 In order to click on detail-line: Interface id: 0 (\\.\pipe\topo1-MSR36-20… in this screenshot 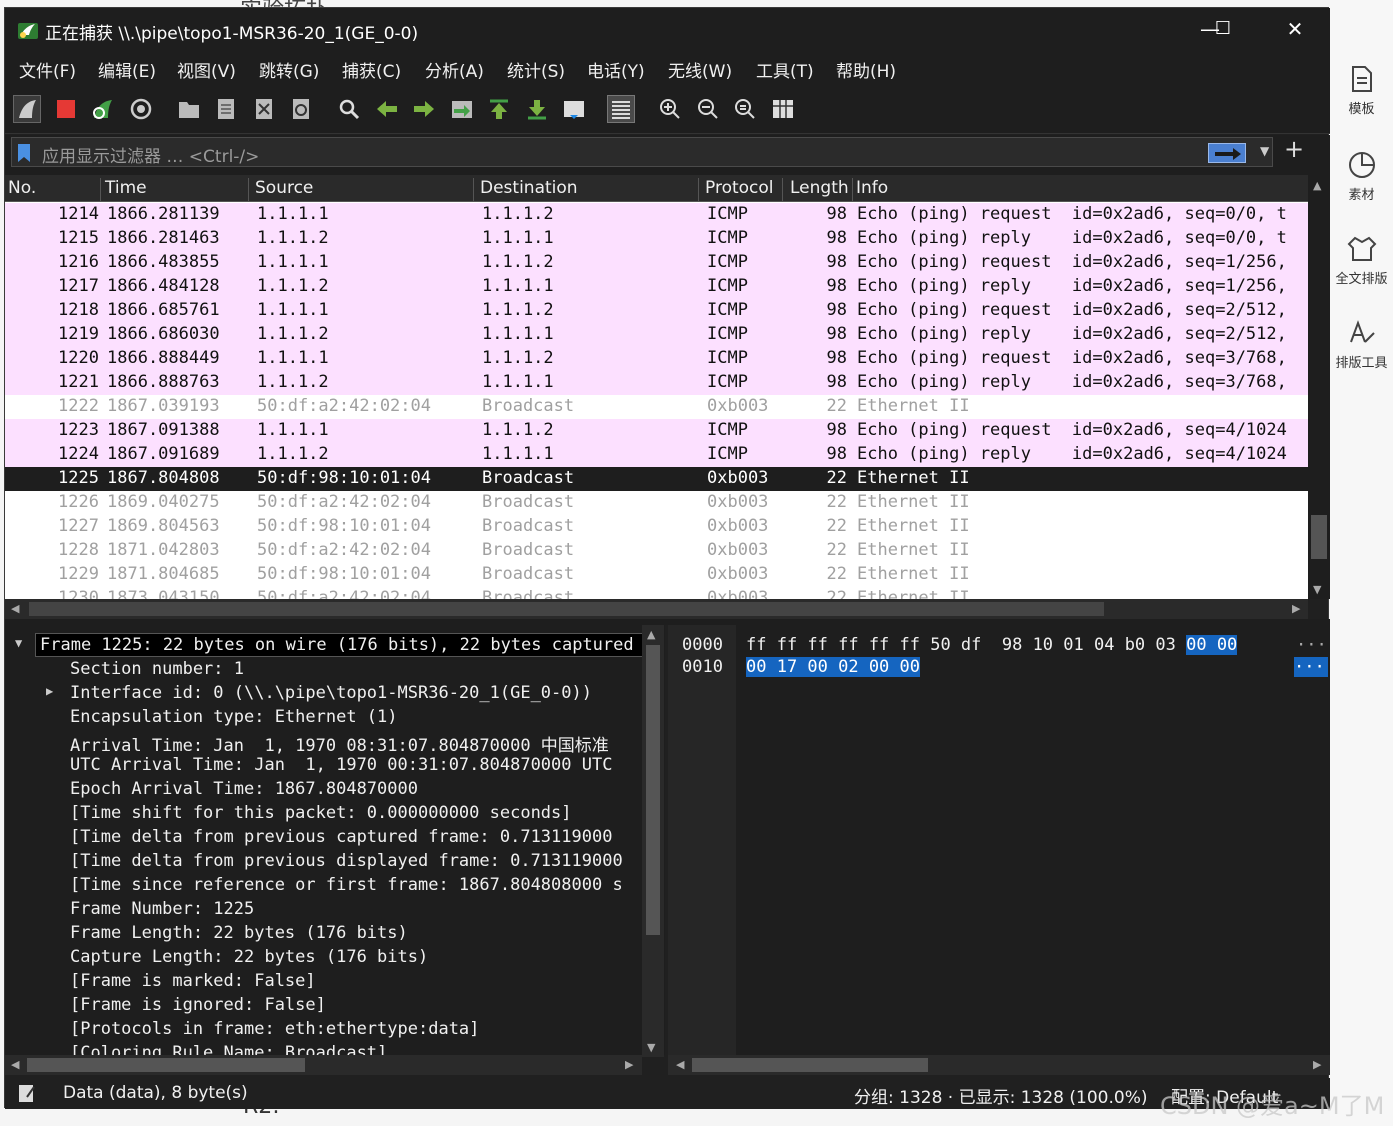, I will do `click(331, 693)`.